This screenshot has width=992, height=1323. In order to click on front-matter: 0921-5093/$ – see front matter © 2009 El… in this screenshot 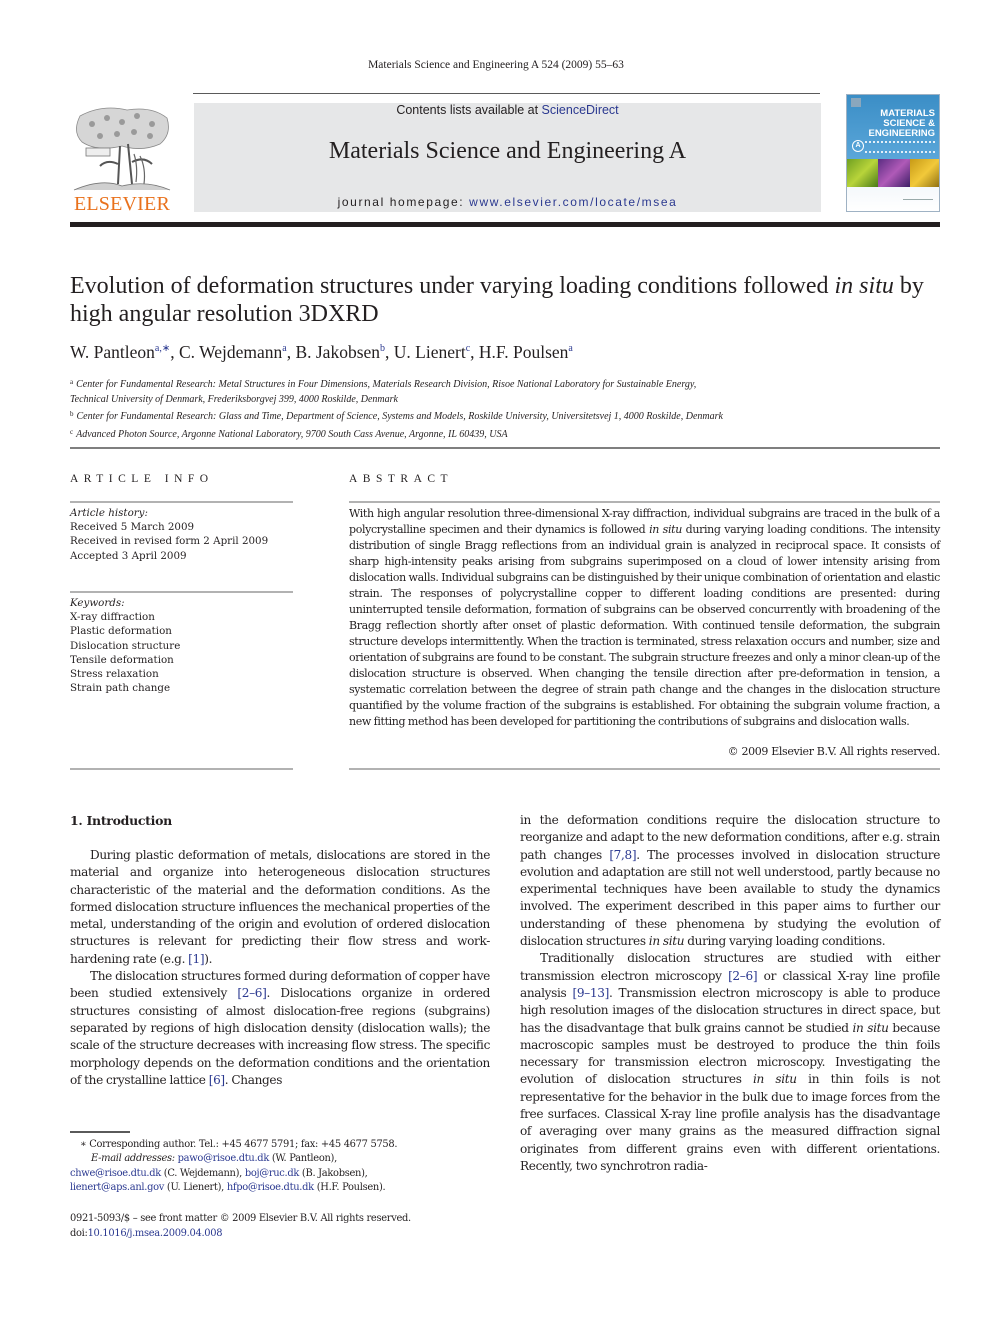, I will do `click(285, 1226)`.